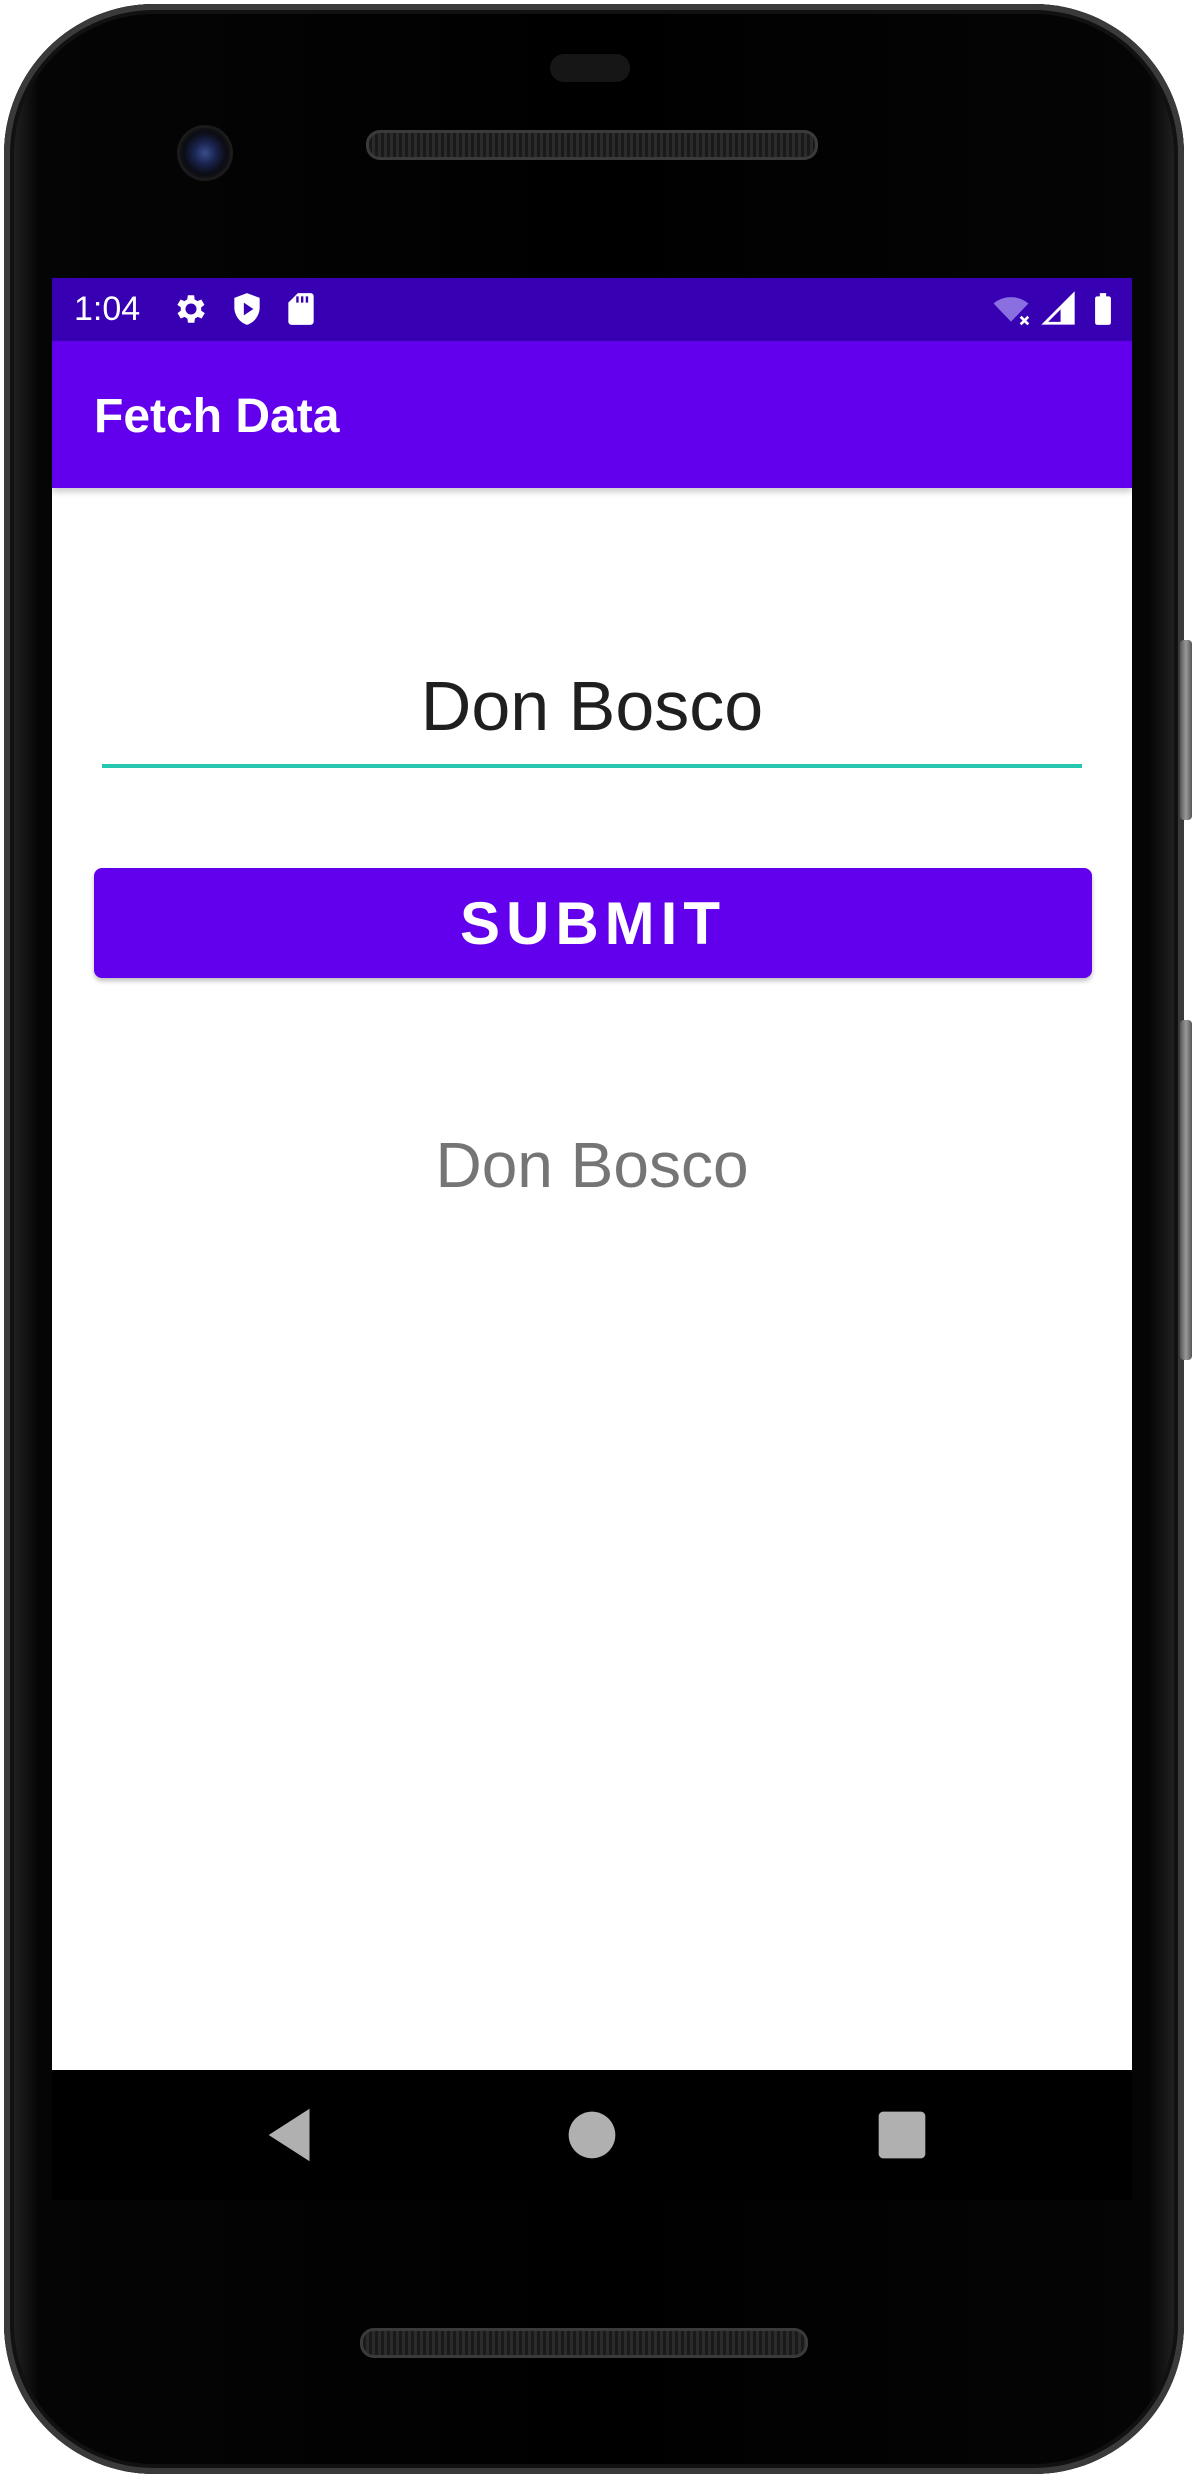  I want to click on top-speaker, so click(592, 145).